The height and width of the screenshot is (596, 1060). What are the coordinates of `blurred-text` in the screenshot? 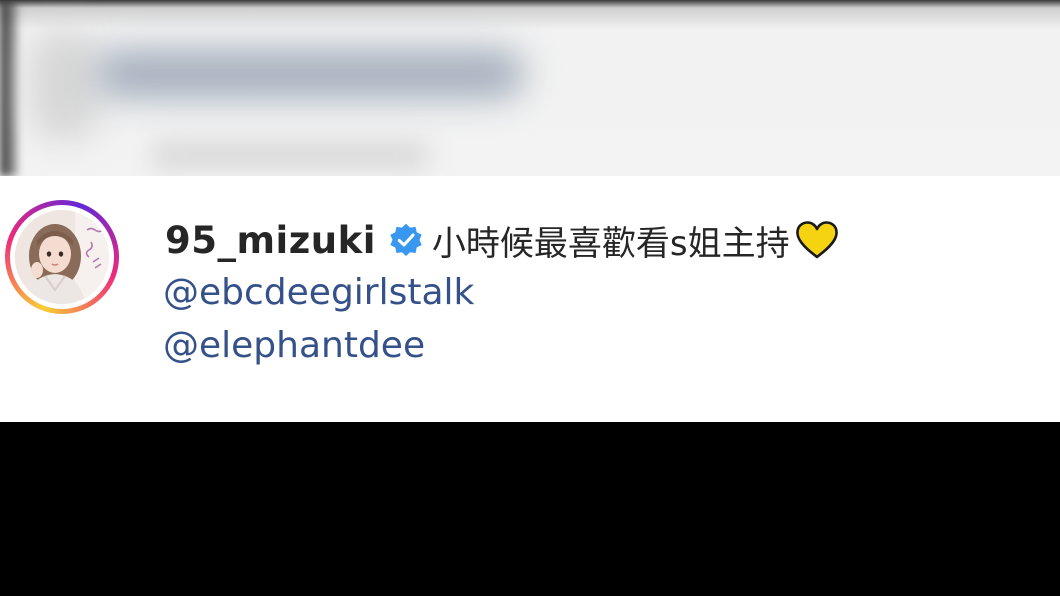 It's located at (310, 74).